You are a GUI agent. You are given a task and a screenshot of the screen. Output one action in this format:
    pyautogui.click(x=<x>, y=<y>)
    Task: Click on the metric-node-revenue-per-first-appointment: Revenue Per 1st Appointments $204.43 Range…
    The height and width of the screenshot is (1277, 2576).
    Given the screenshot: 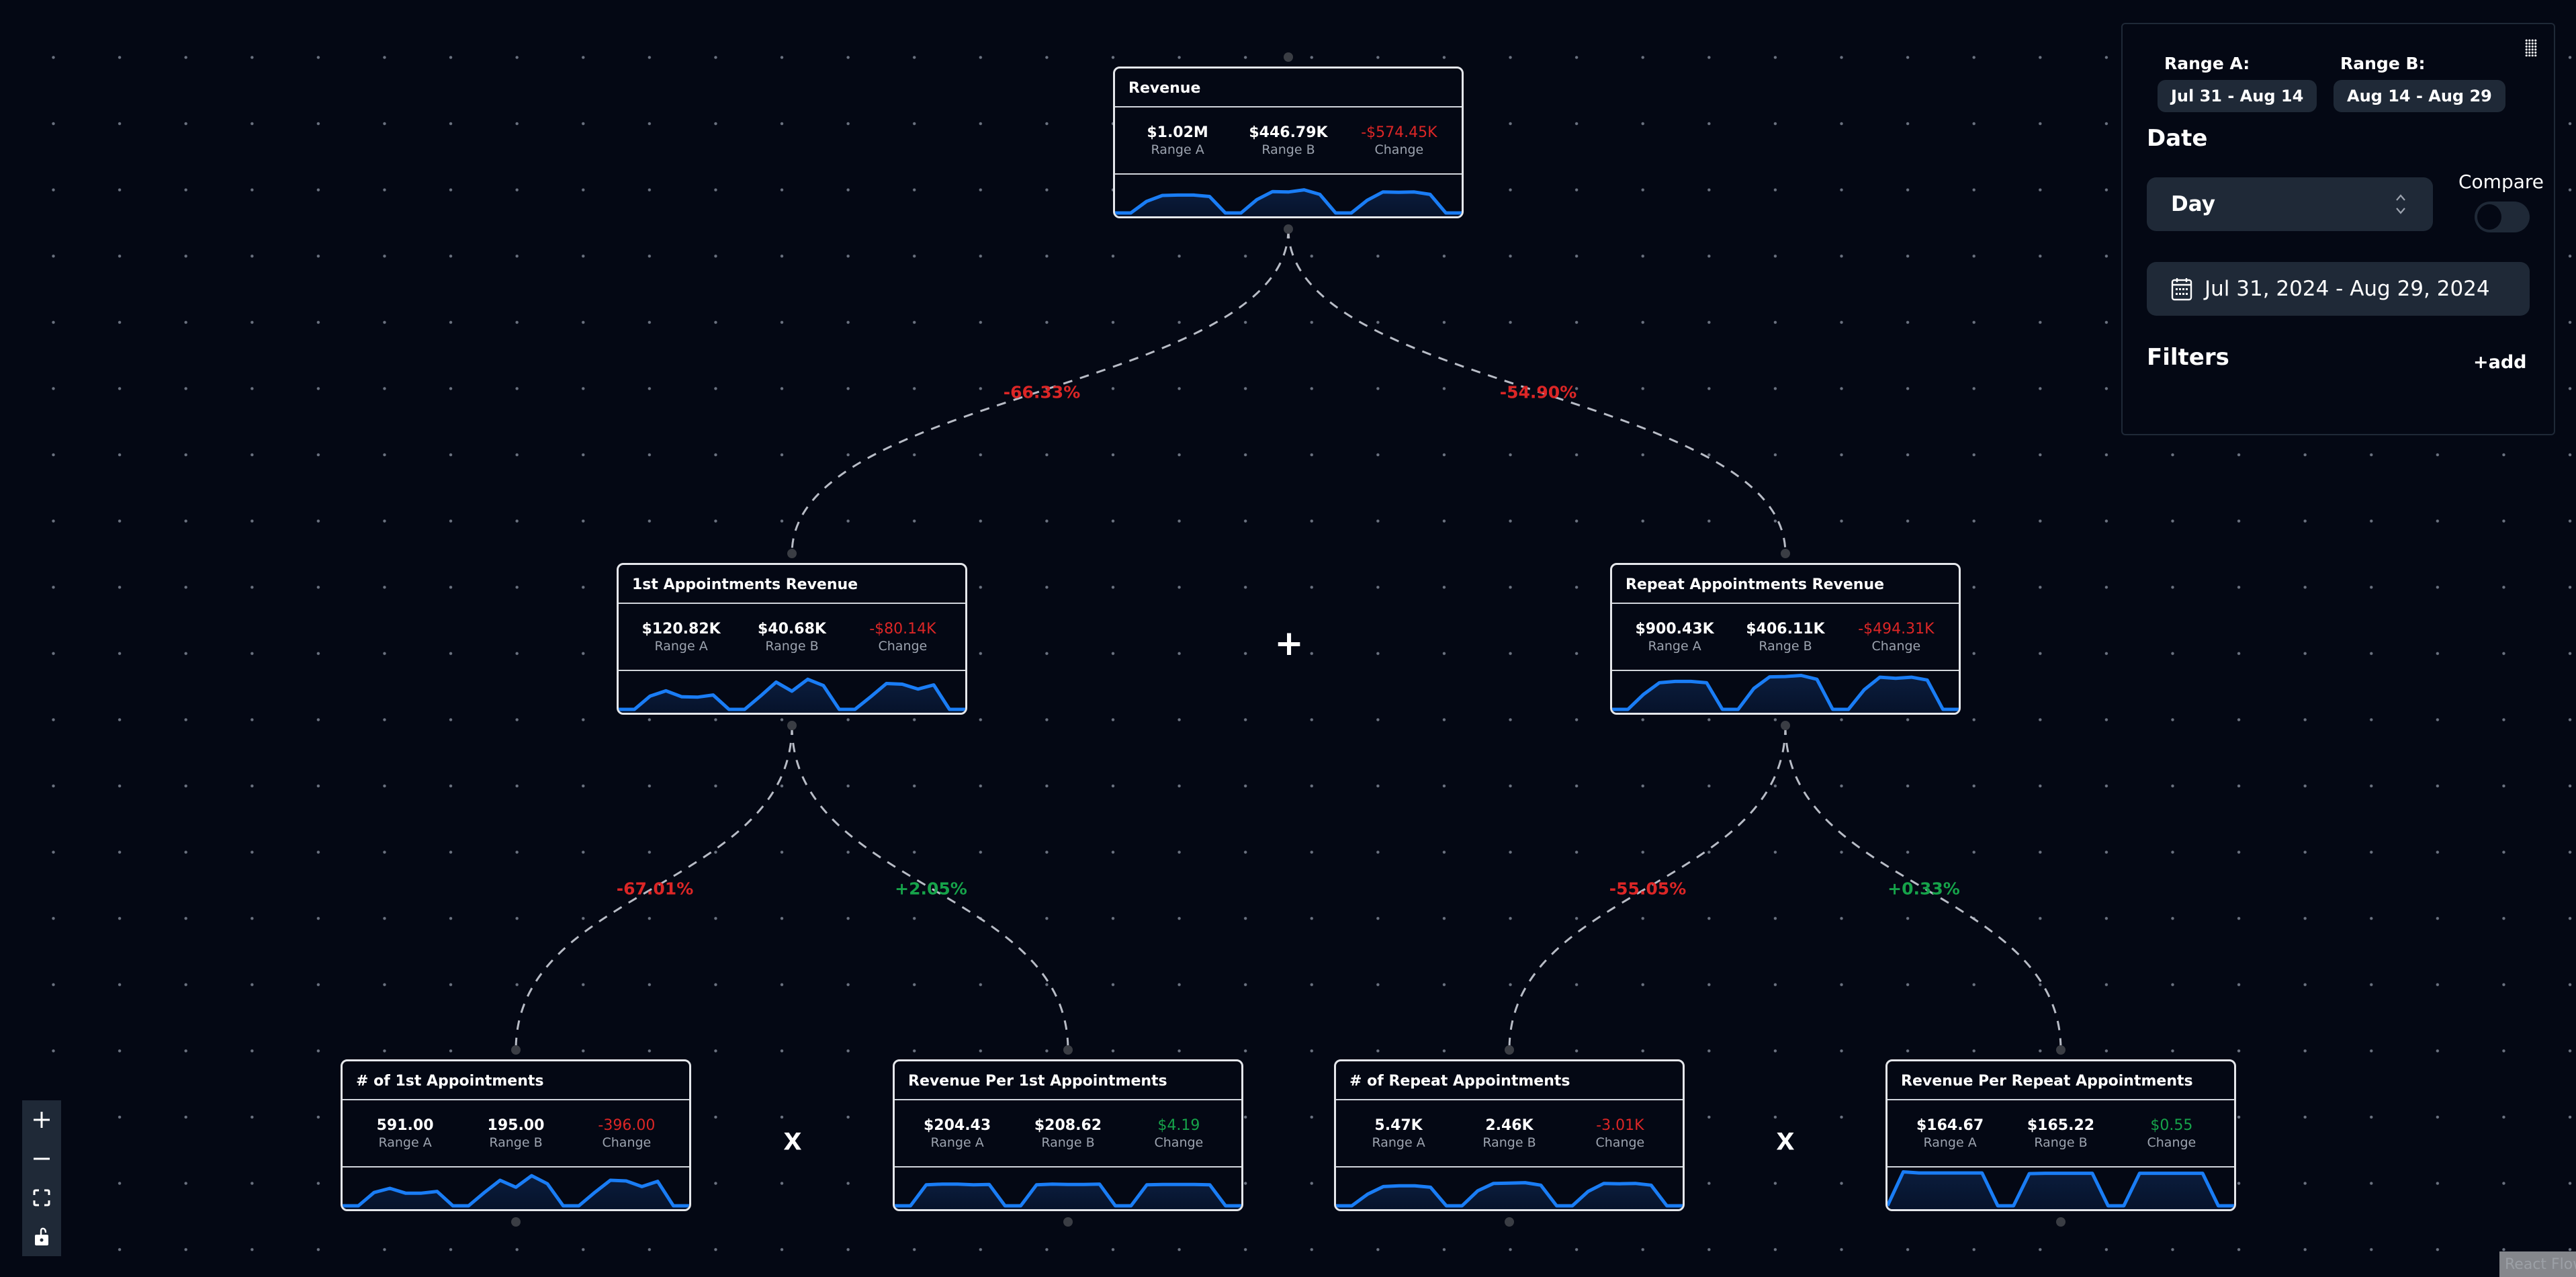 What is the action you would take?
    pyautogui.click(x=1068, y=1135)
    